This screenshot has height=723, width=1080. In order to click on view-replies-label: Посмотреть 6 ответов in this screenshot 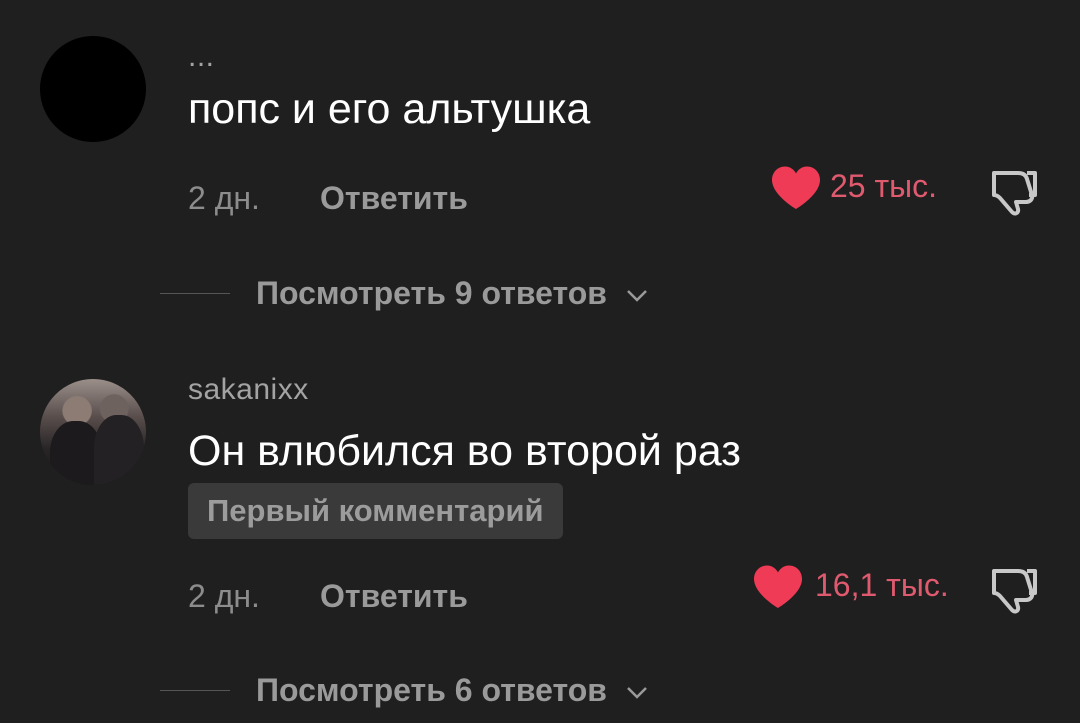, I will do `click(431, 690)`.